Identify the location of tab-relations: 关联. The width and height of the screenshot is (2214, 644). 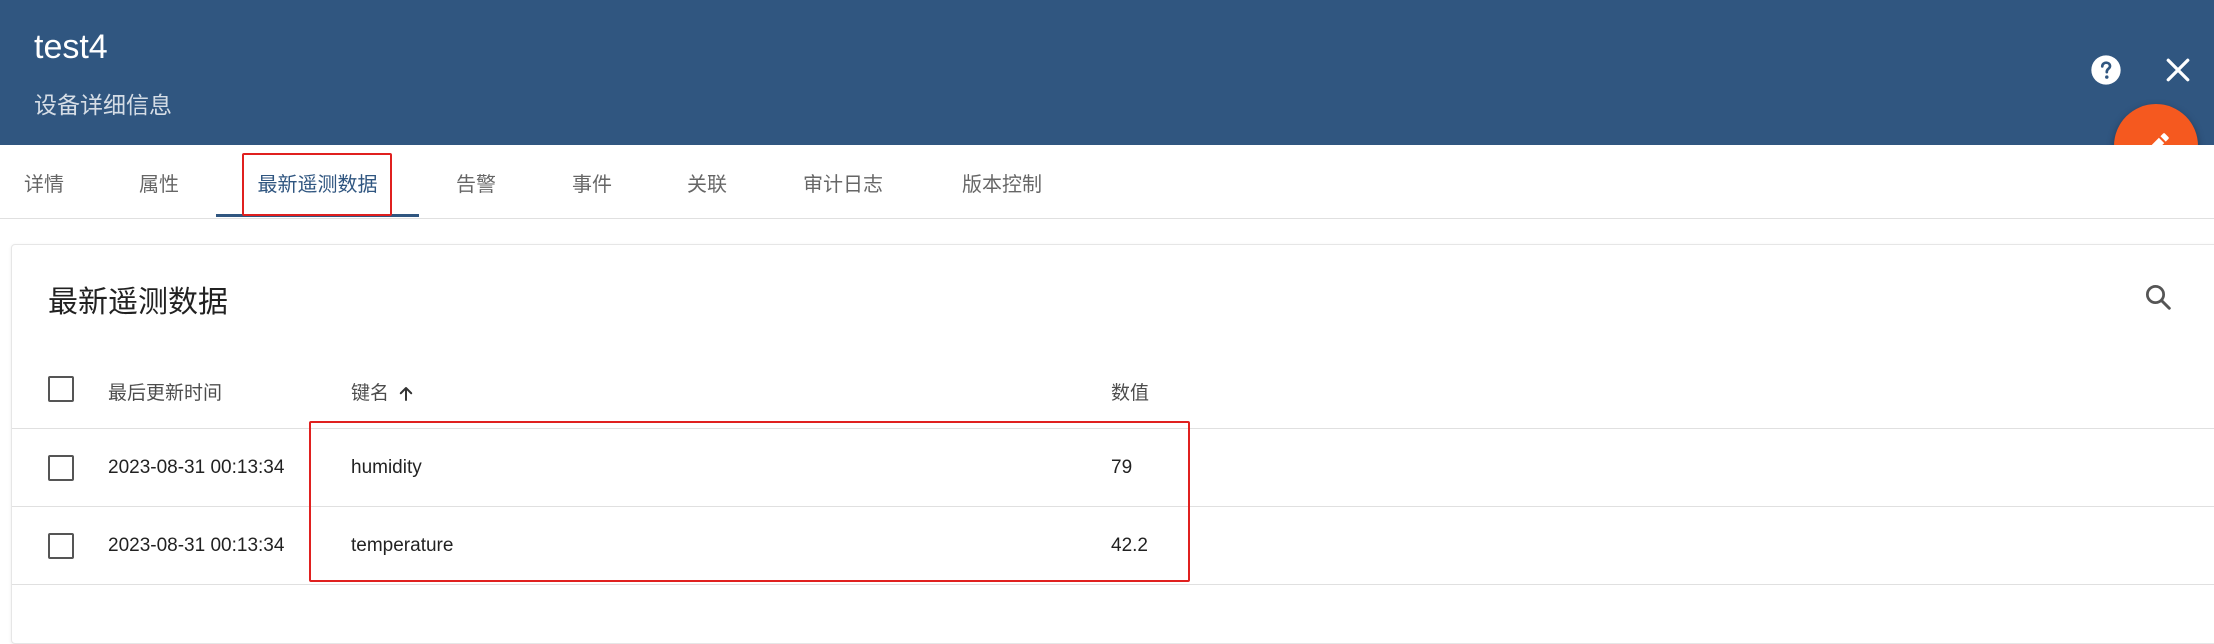
(707, 182).